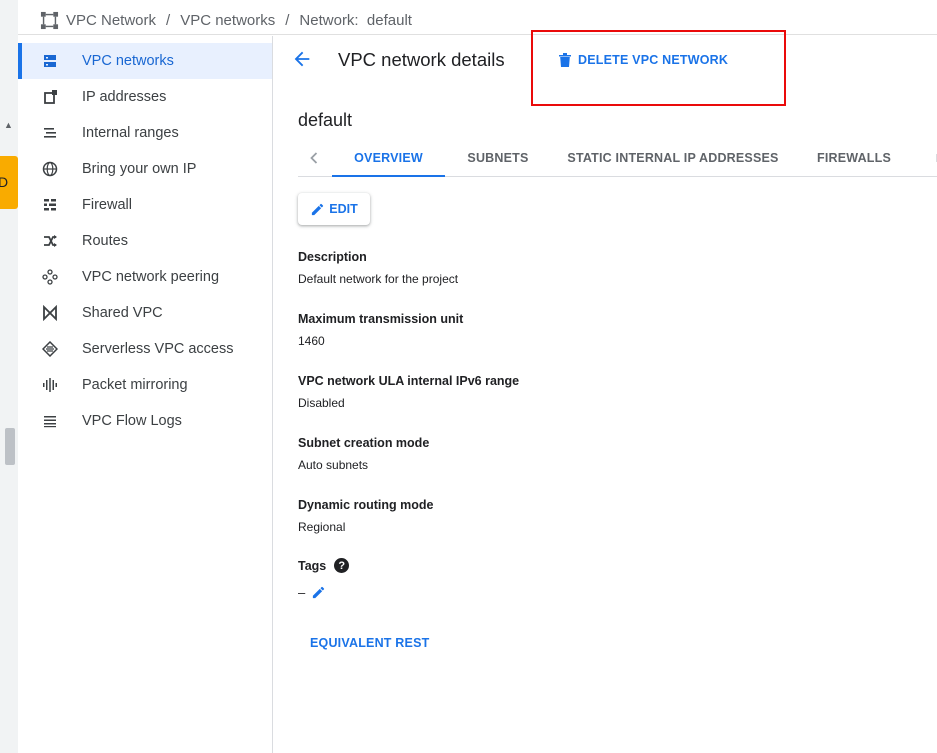  I want to click on sidebar-item-label: Shared VPC, so click(122, 313).